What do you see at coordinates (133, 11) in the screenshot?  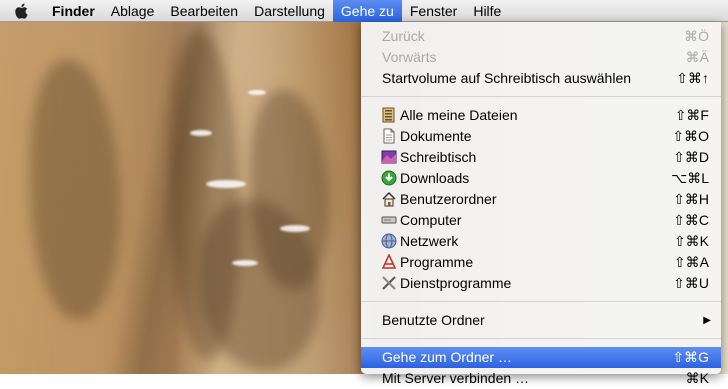 I see `menubar-ablage: Ablage` at bounding box center [133, 11].